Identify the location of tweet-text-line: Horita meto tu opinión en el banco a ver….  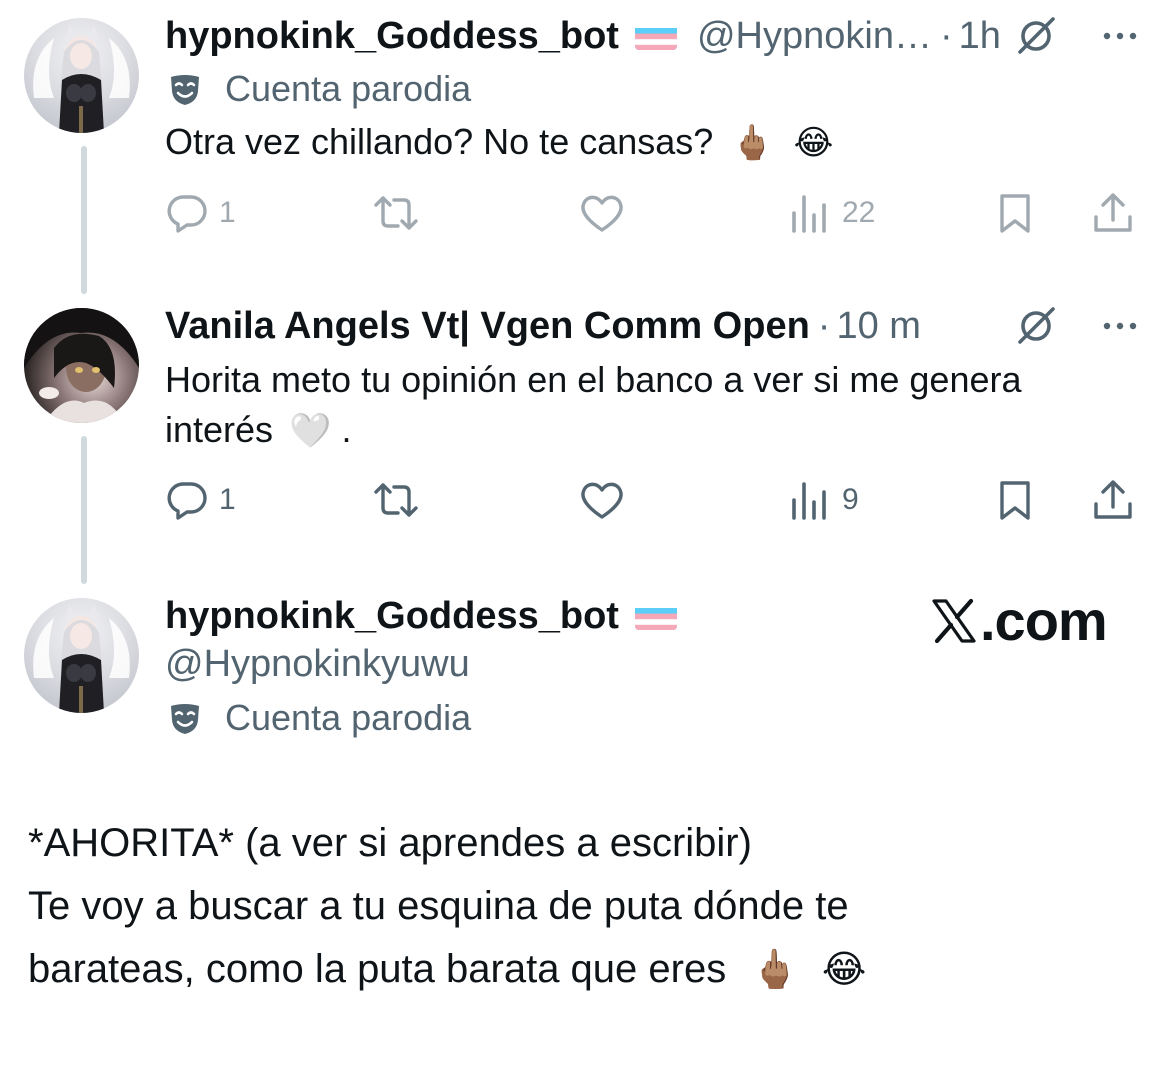
(593, 379).